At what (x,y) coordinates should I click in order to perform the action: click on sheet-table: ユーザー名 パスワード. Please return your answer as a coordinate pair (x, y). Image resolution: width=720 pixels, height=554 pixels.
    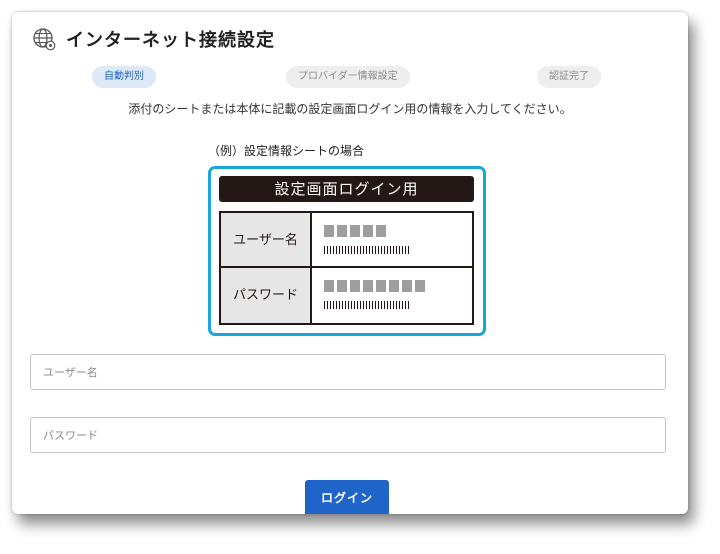
    Looking at the image, I should click on (346, 268).